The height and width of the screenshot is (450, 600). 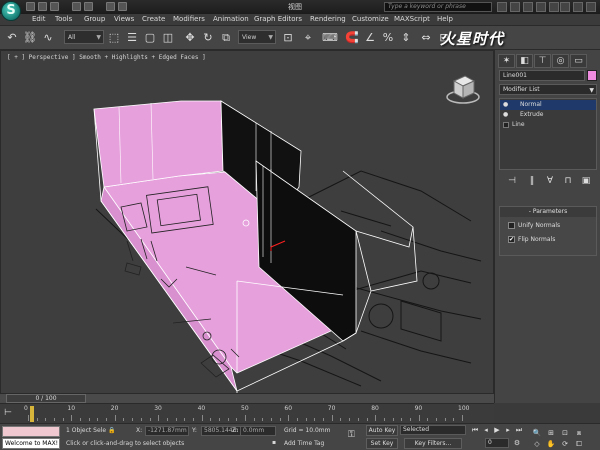 What do you see at coordinates (110, 6) in the screenshot?
I see `hold-icon` at bounding box center [110, 6].